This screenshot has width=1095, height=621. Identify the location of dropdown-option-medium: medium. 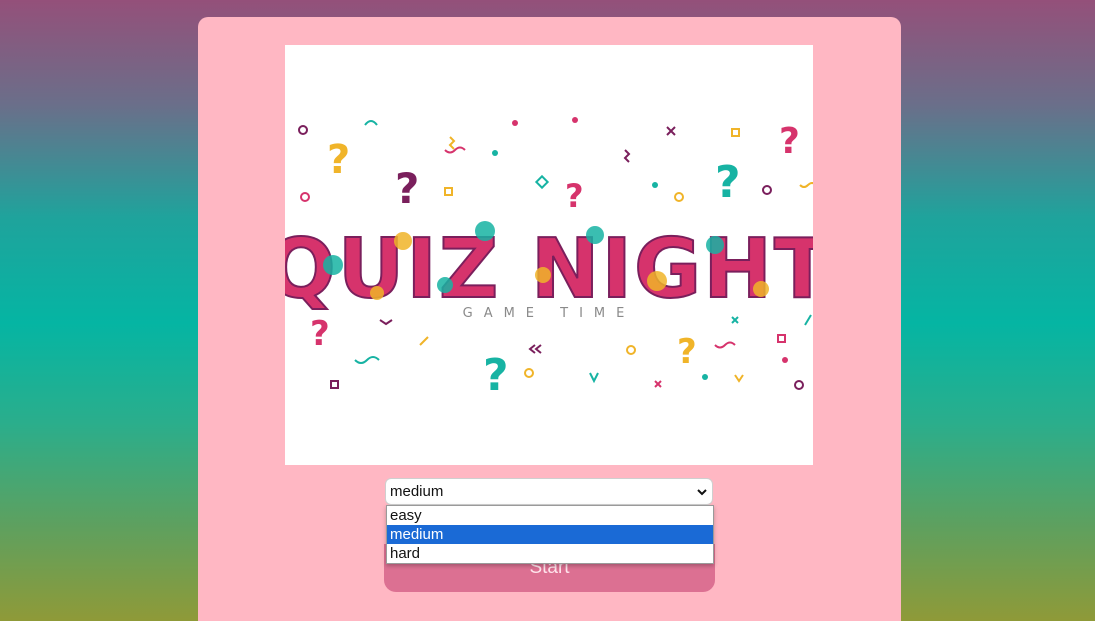
(550, 534).